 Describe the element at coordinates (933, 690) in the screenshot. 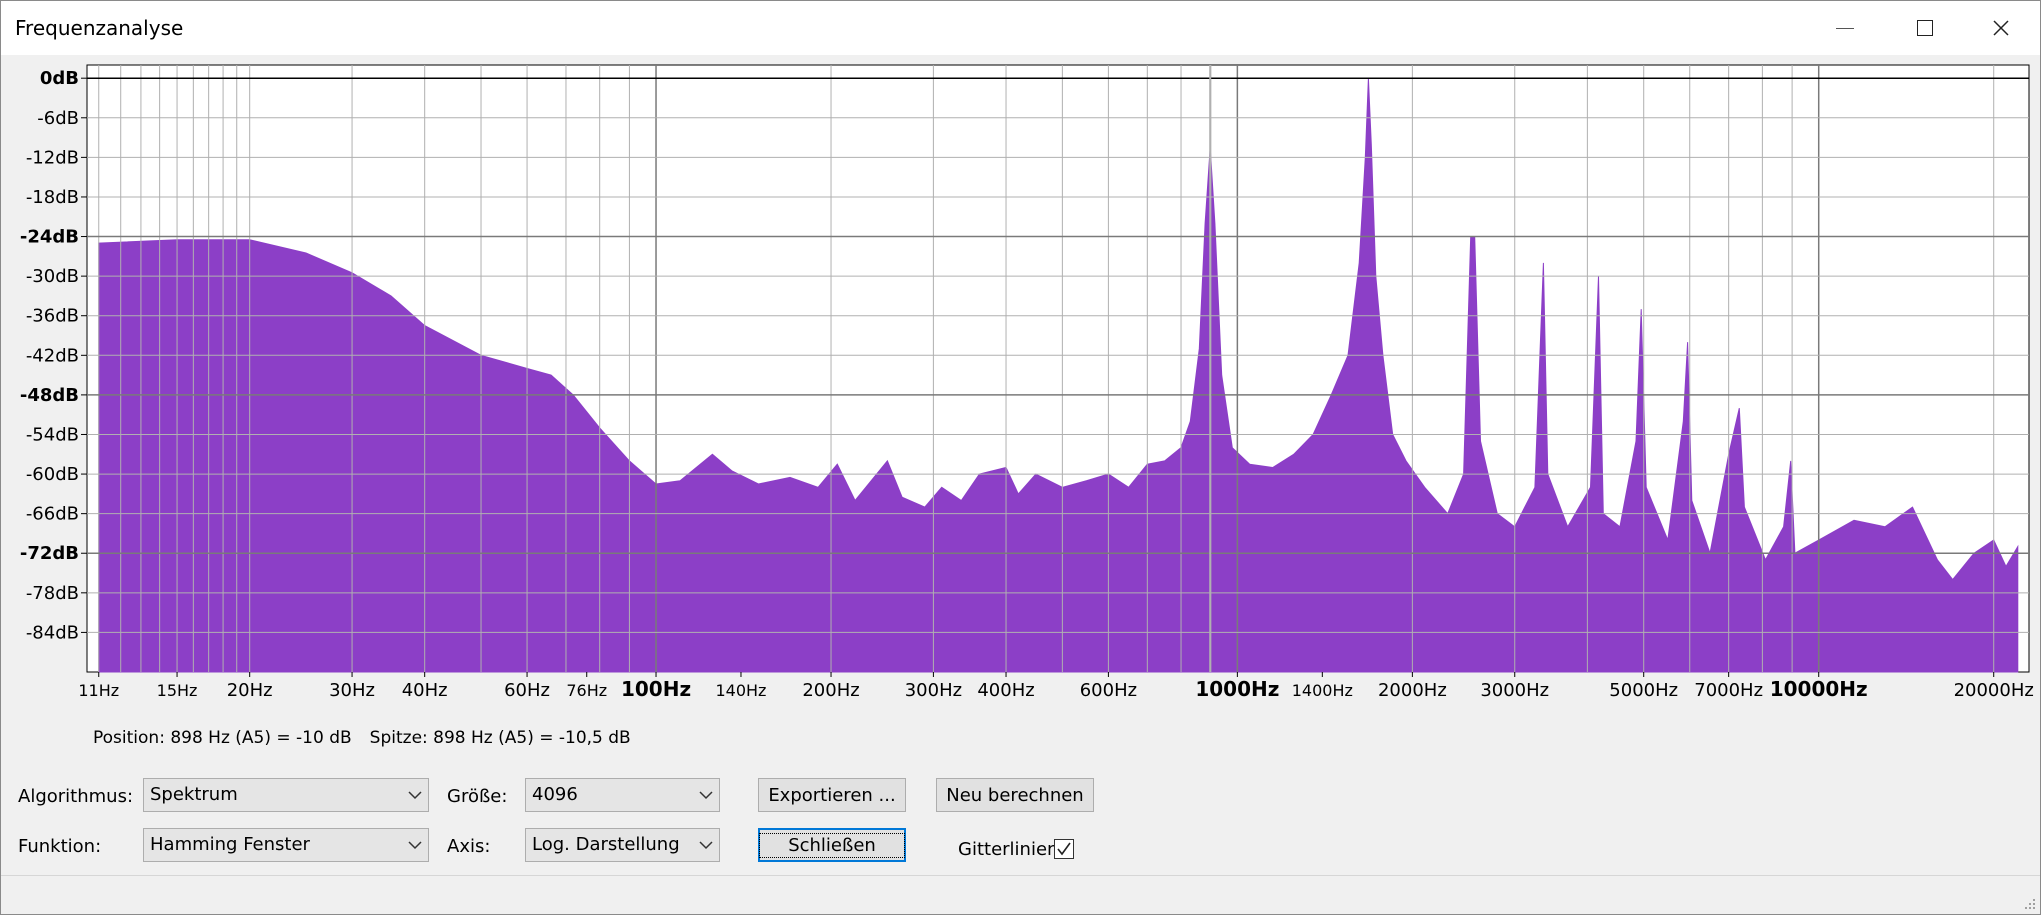

I see `x-tick-label: 300Hz` at that location.